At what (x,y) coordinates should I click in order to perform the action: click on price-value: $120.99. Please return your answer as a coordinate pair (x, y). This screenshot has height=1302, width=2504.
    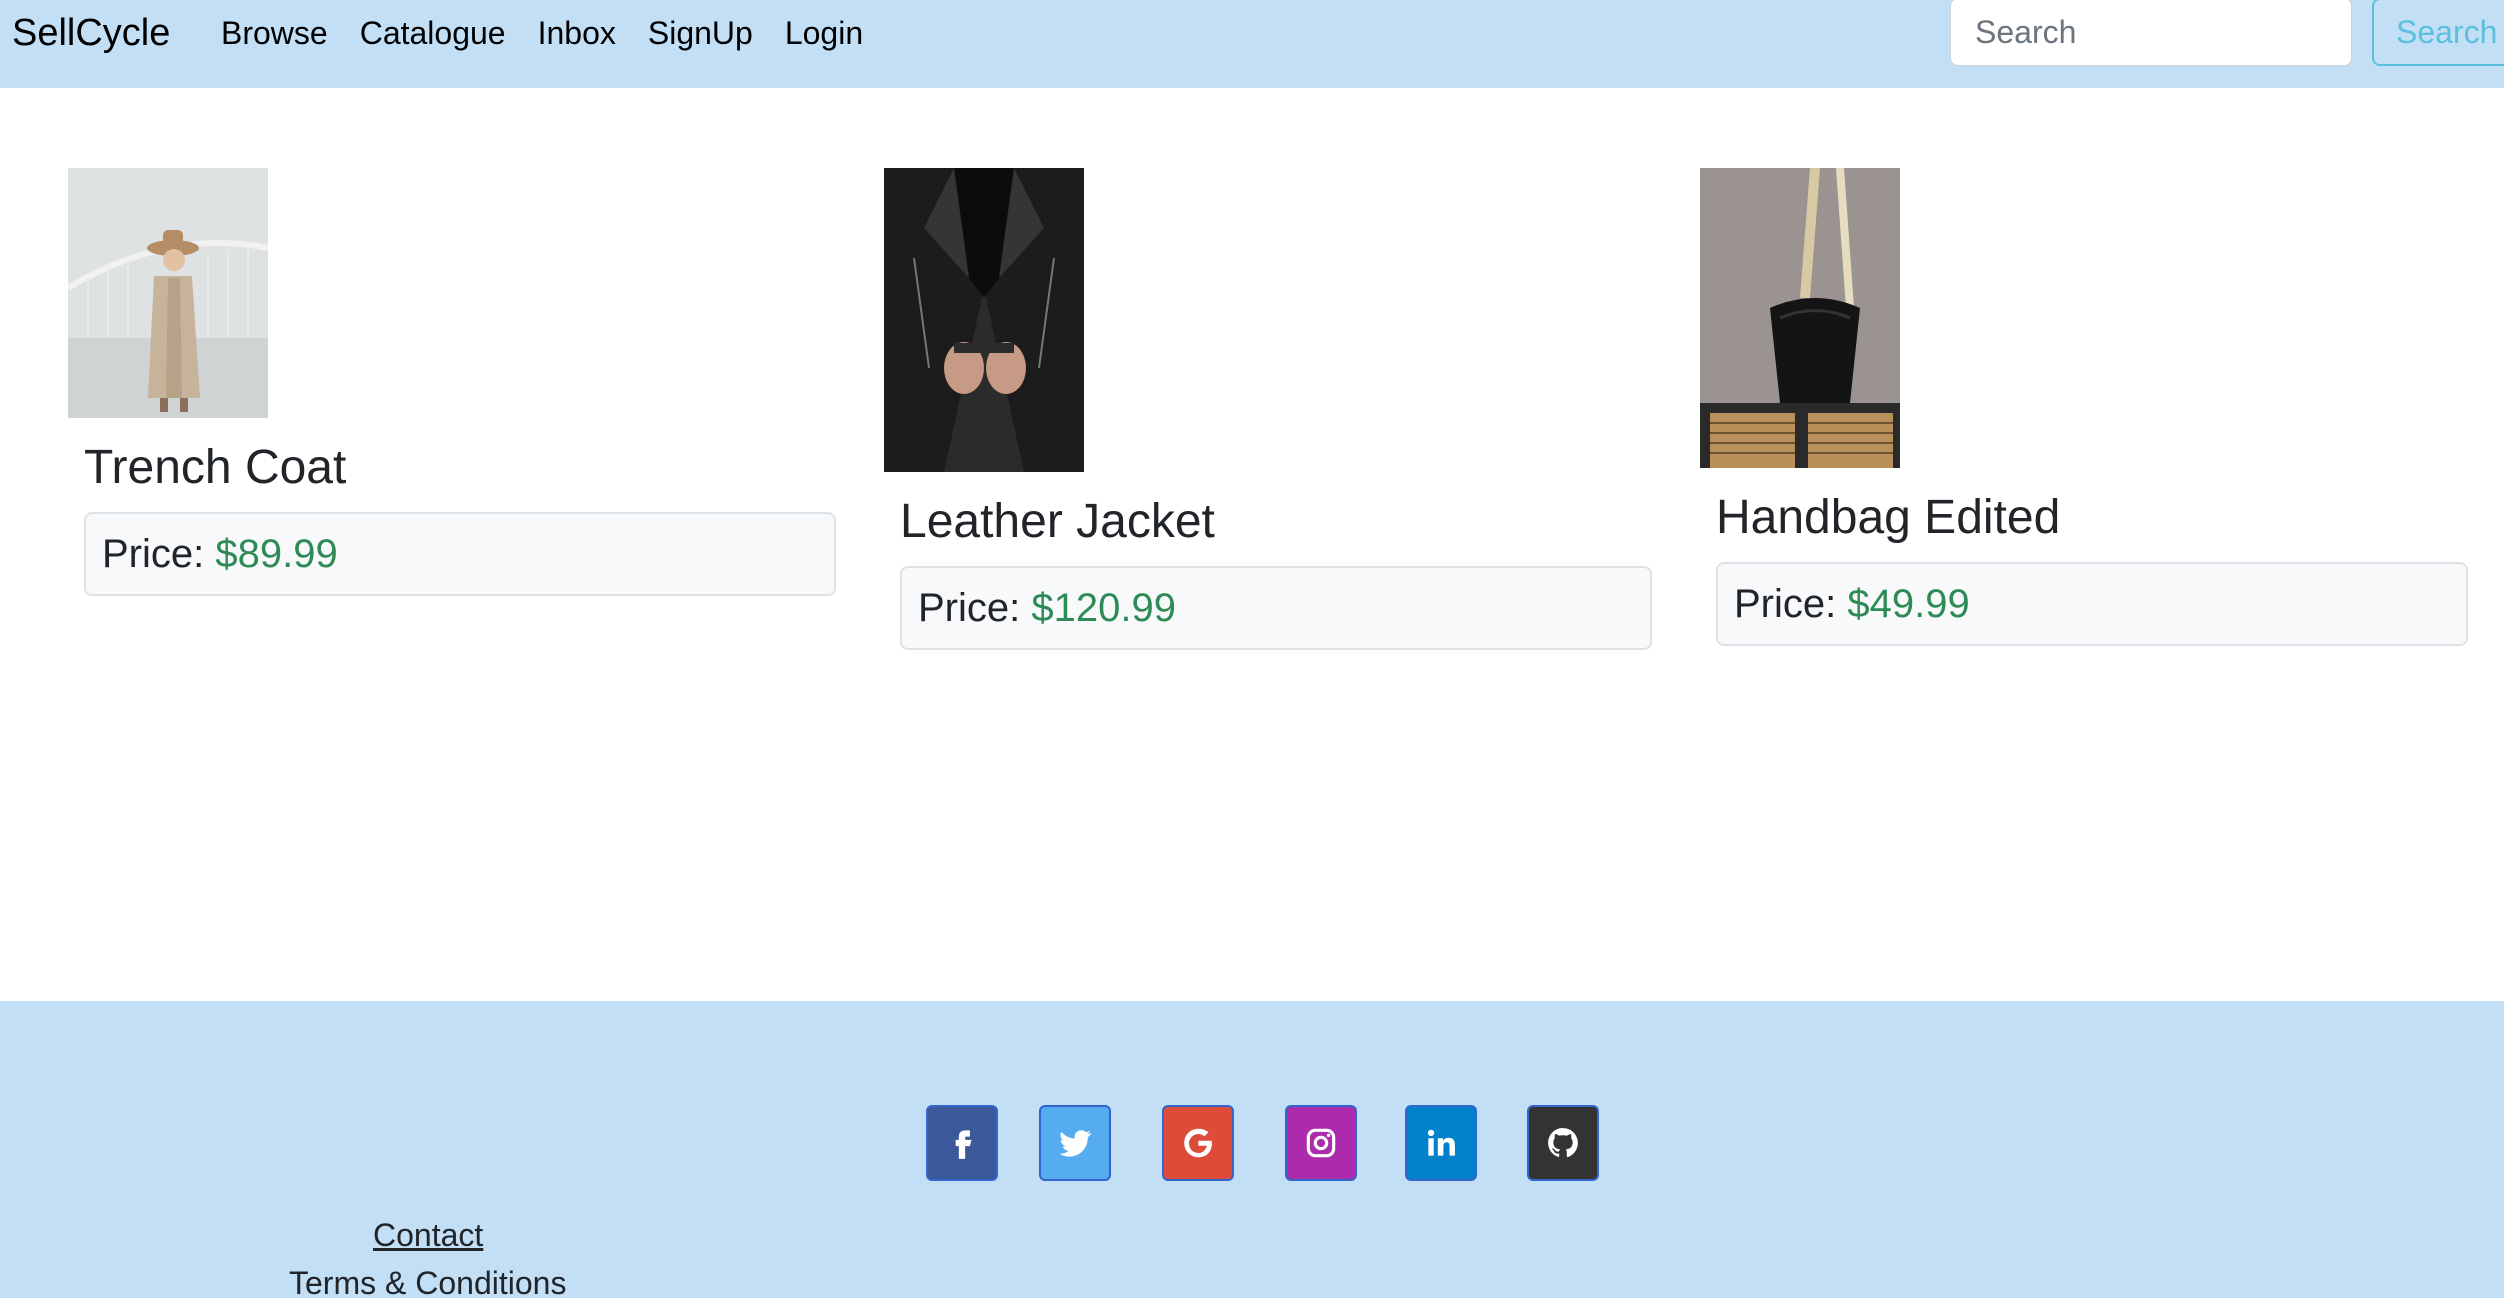
    Looking at the image, I should click on (1103, 608).